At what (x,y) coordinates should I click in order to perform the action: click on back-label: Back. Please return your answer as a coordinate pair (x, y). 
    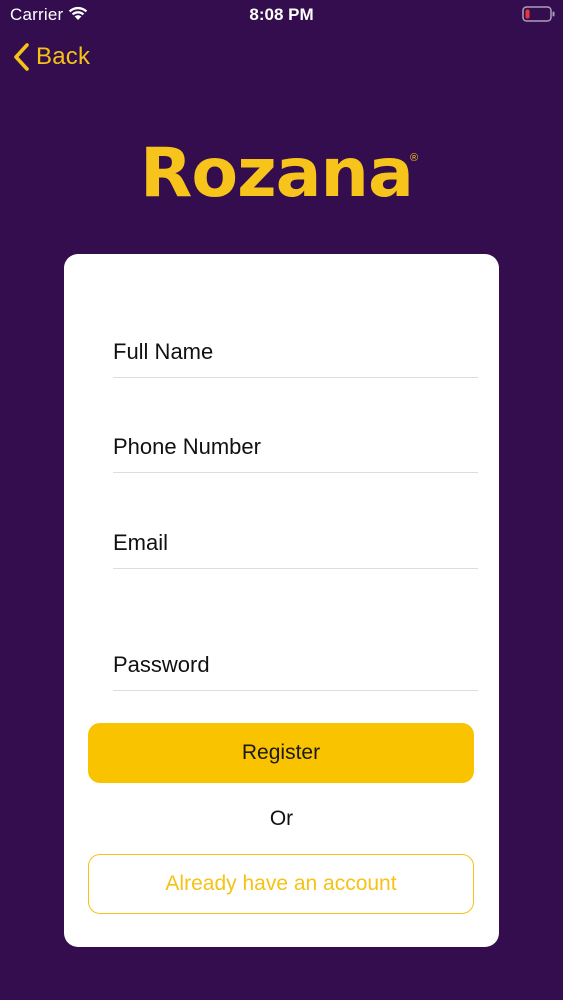
    Looking at the image, I should click on (63, 56).